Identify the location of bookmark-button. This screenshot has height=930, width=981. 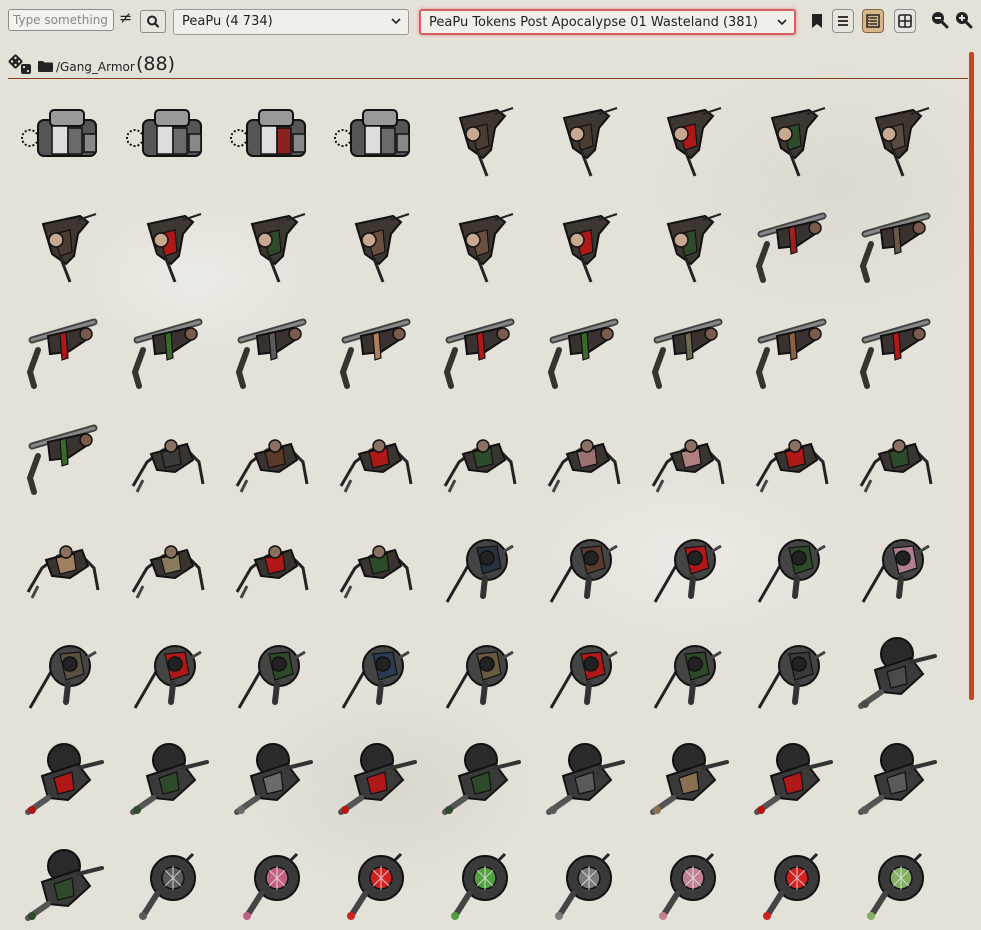
(817, 21).